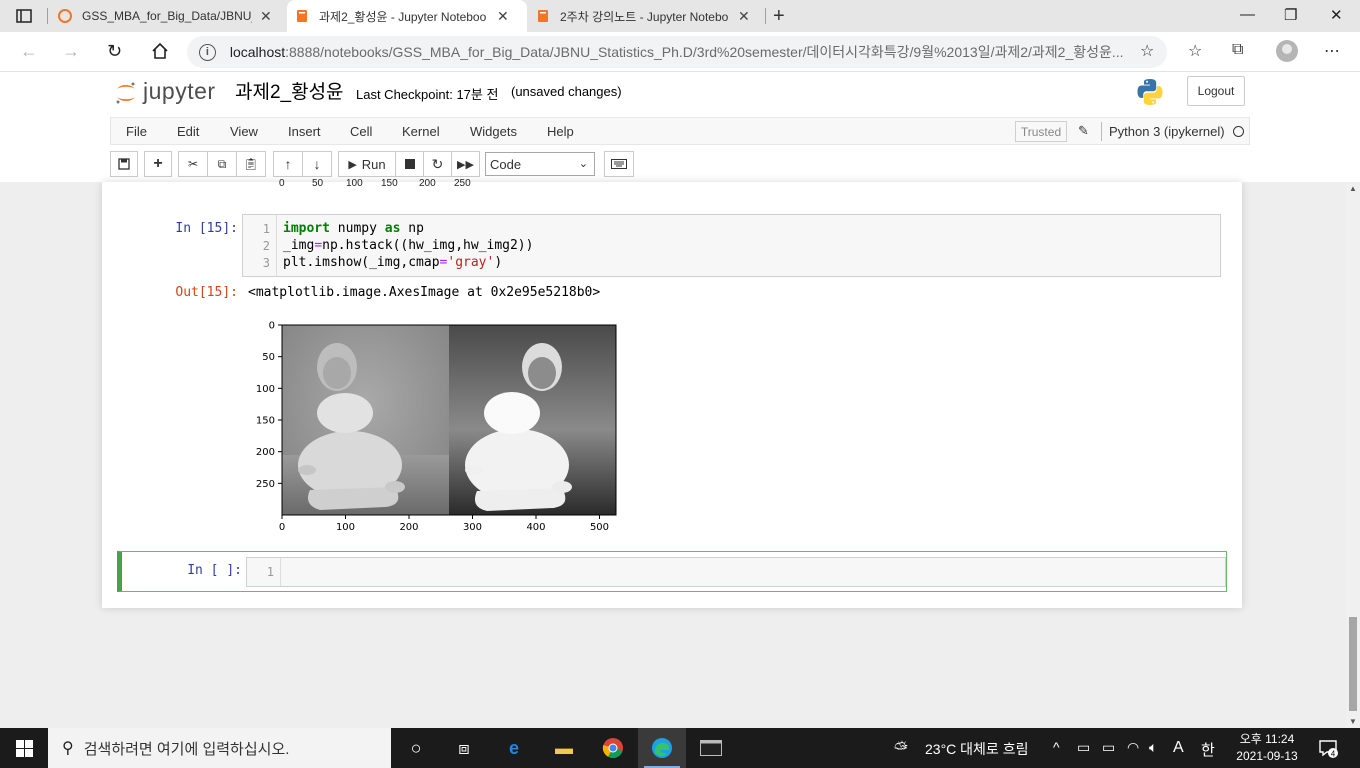  I want to click on reload-icon: ↻, so click(114, 51).